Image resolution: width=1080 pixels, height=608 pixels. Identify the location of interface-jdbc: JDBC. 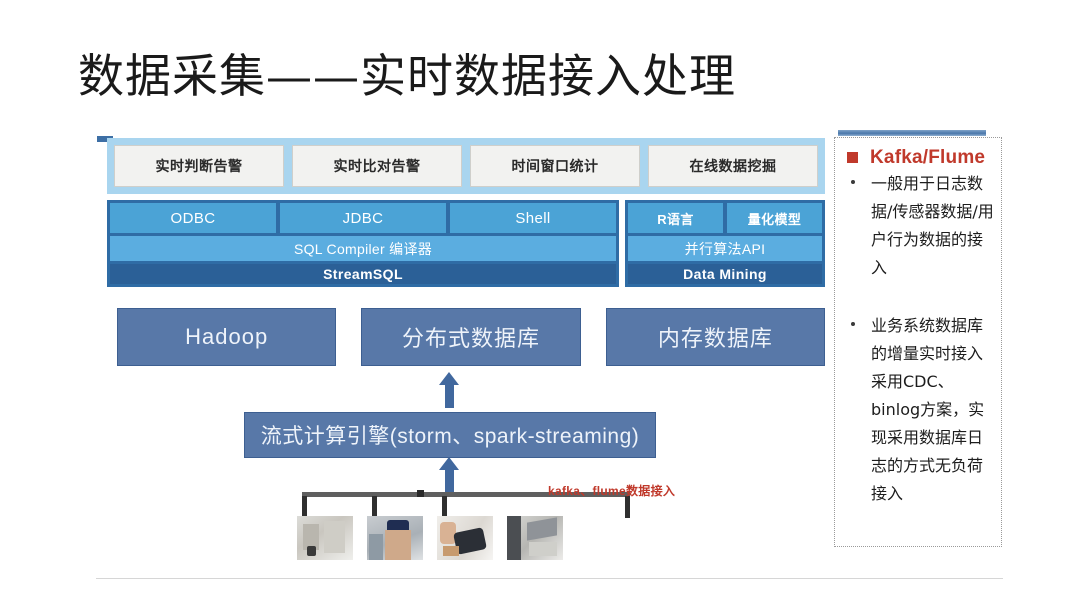
(363, 218).